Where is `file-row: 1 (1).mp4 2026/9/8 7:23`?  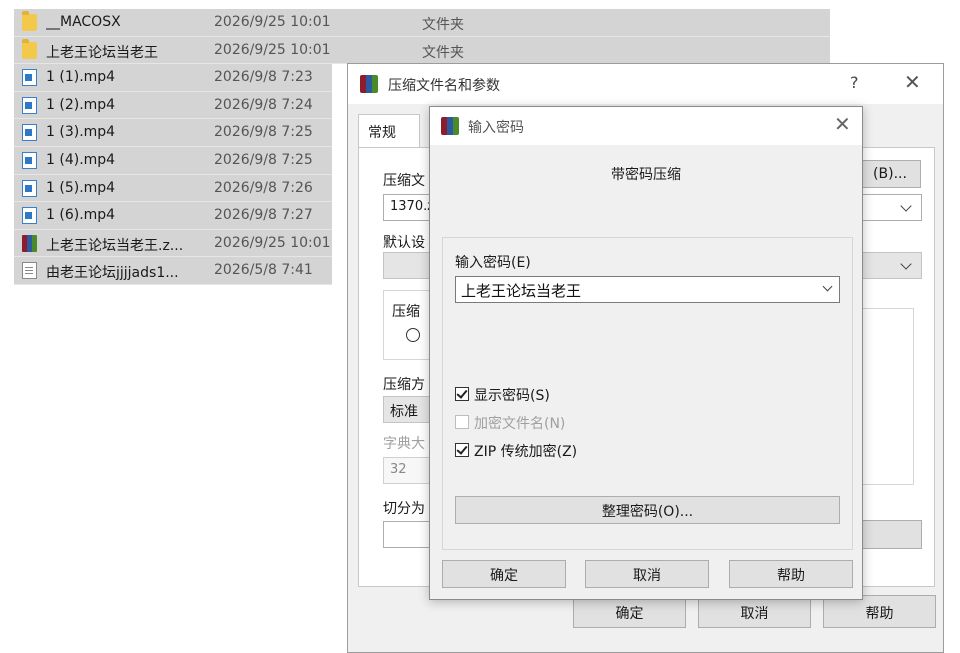
file-row: 1 (1).mp4 2026/9/8 7:23 is located at coordinates (173, 78).